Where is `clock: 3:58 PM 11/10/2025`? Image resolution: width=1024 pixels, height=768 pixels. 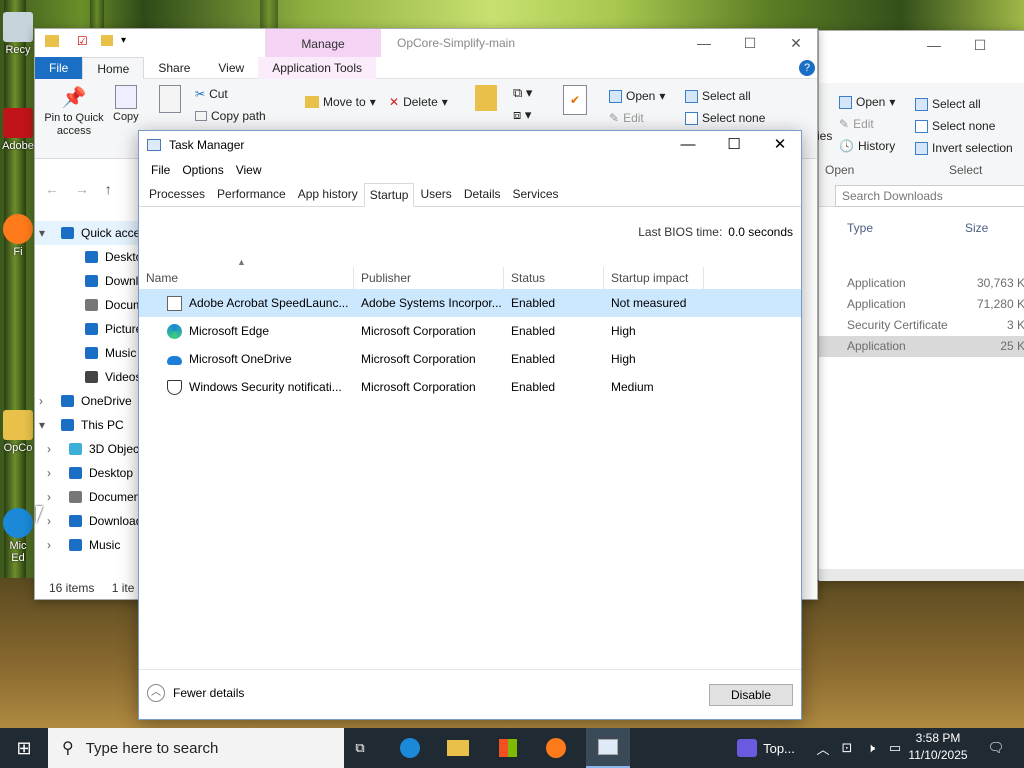 clock: 3:58 PM 11/10/2025 is located at coordinates (938, 747).